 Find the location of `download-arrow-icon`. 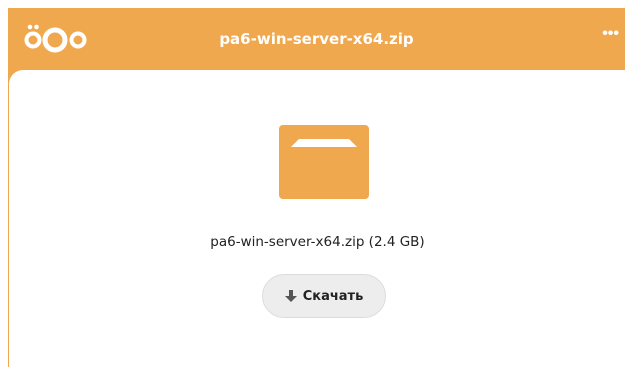

download-arrow-icon is located at coordinates (290, 296).